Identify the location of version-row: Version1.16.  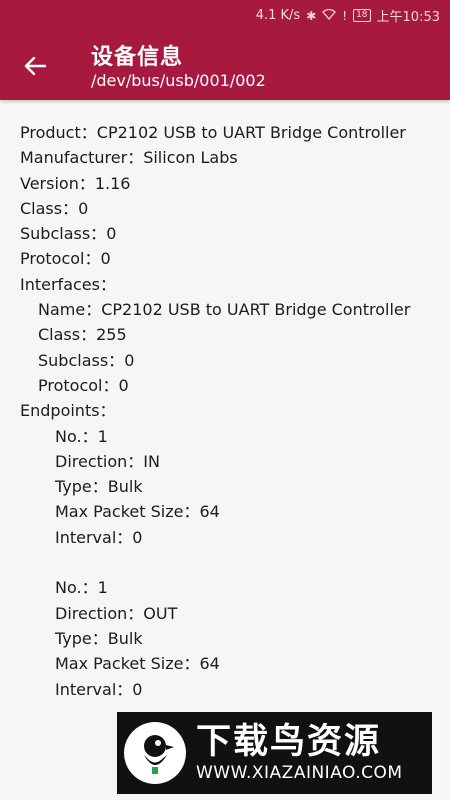
(230, 183).